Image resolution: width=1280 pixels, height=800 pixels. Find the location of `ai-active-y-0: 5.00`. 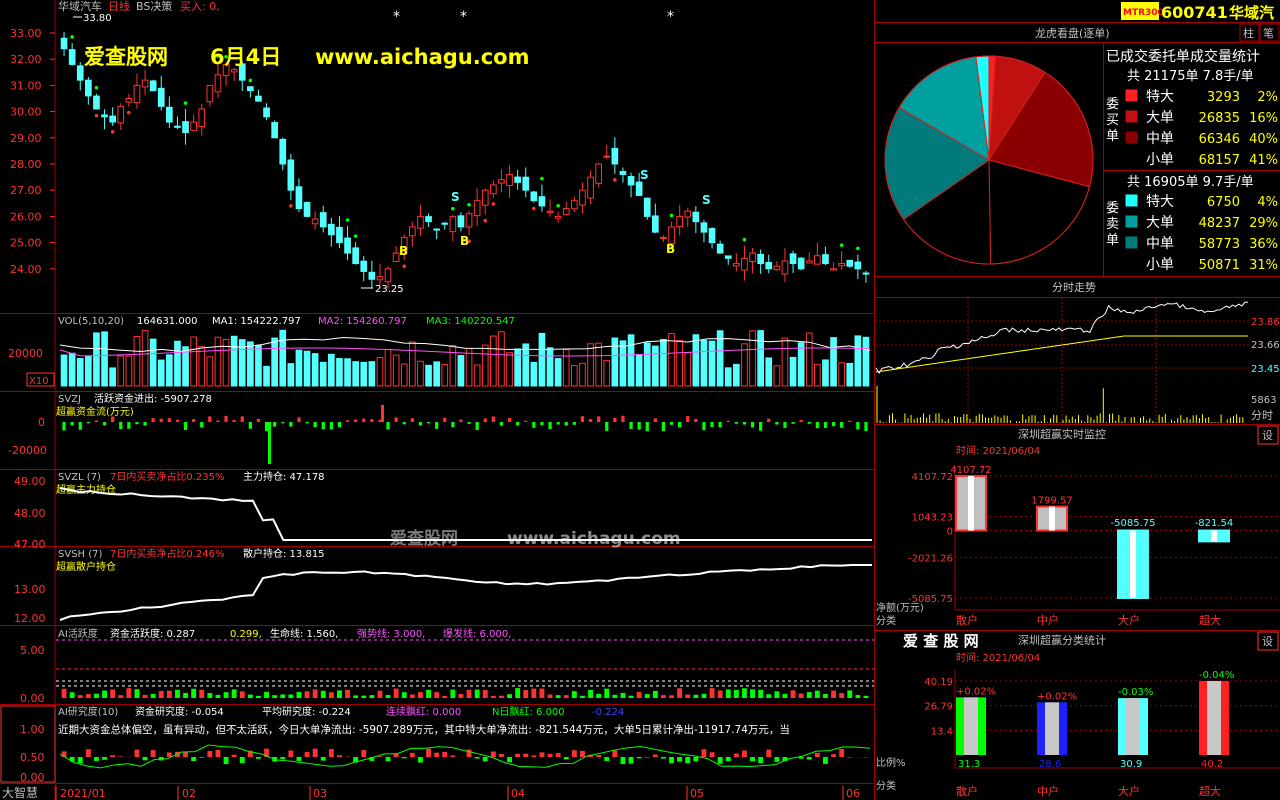

ai-active-y-0: 5.00 is located at coordinates (32, 650).